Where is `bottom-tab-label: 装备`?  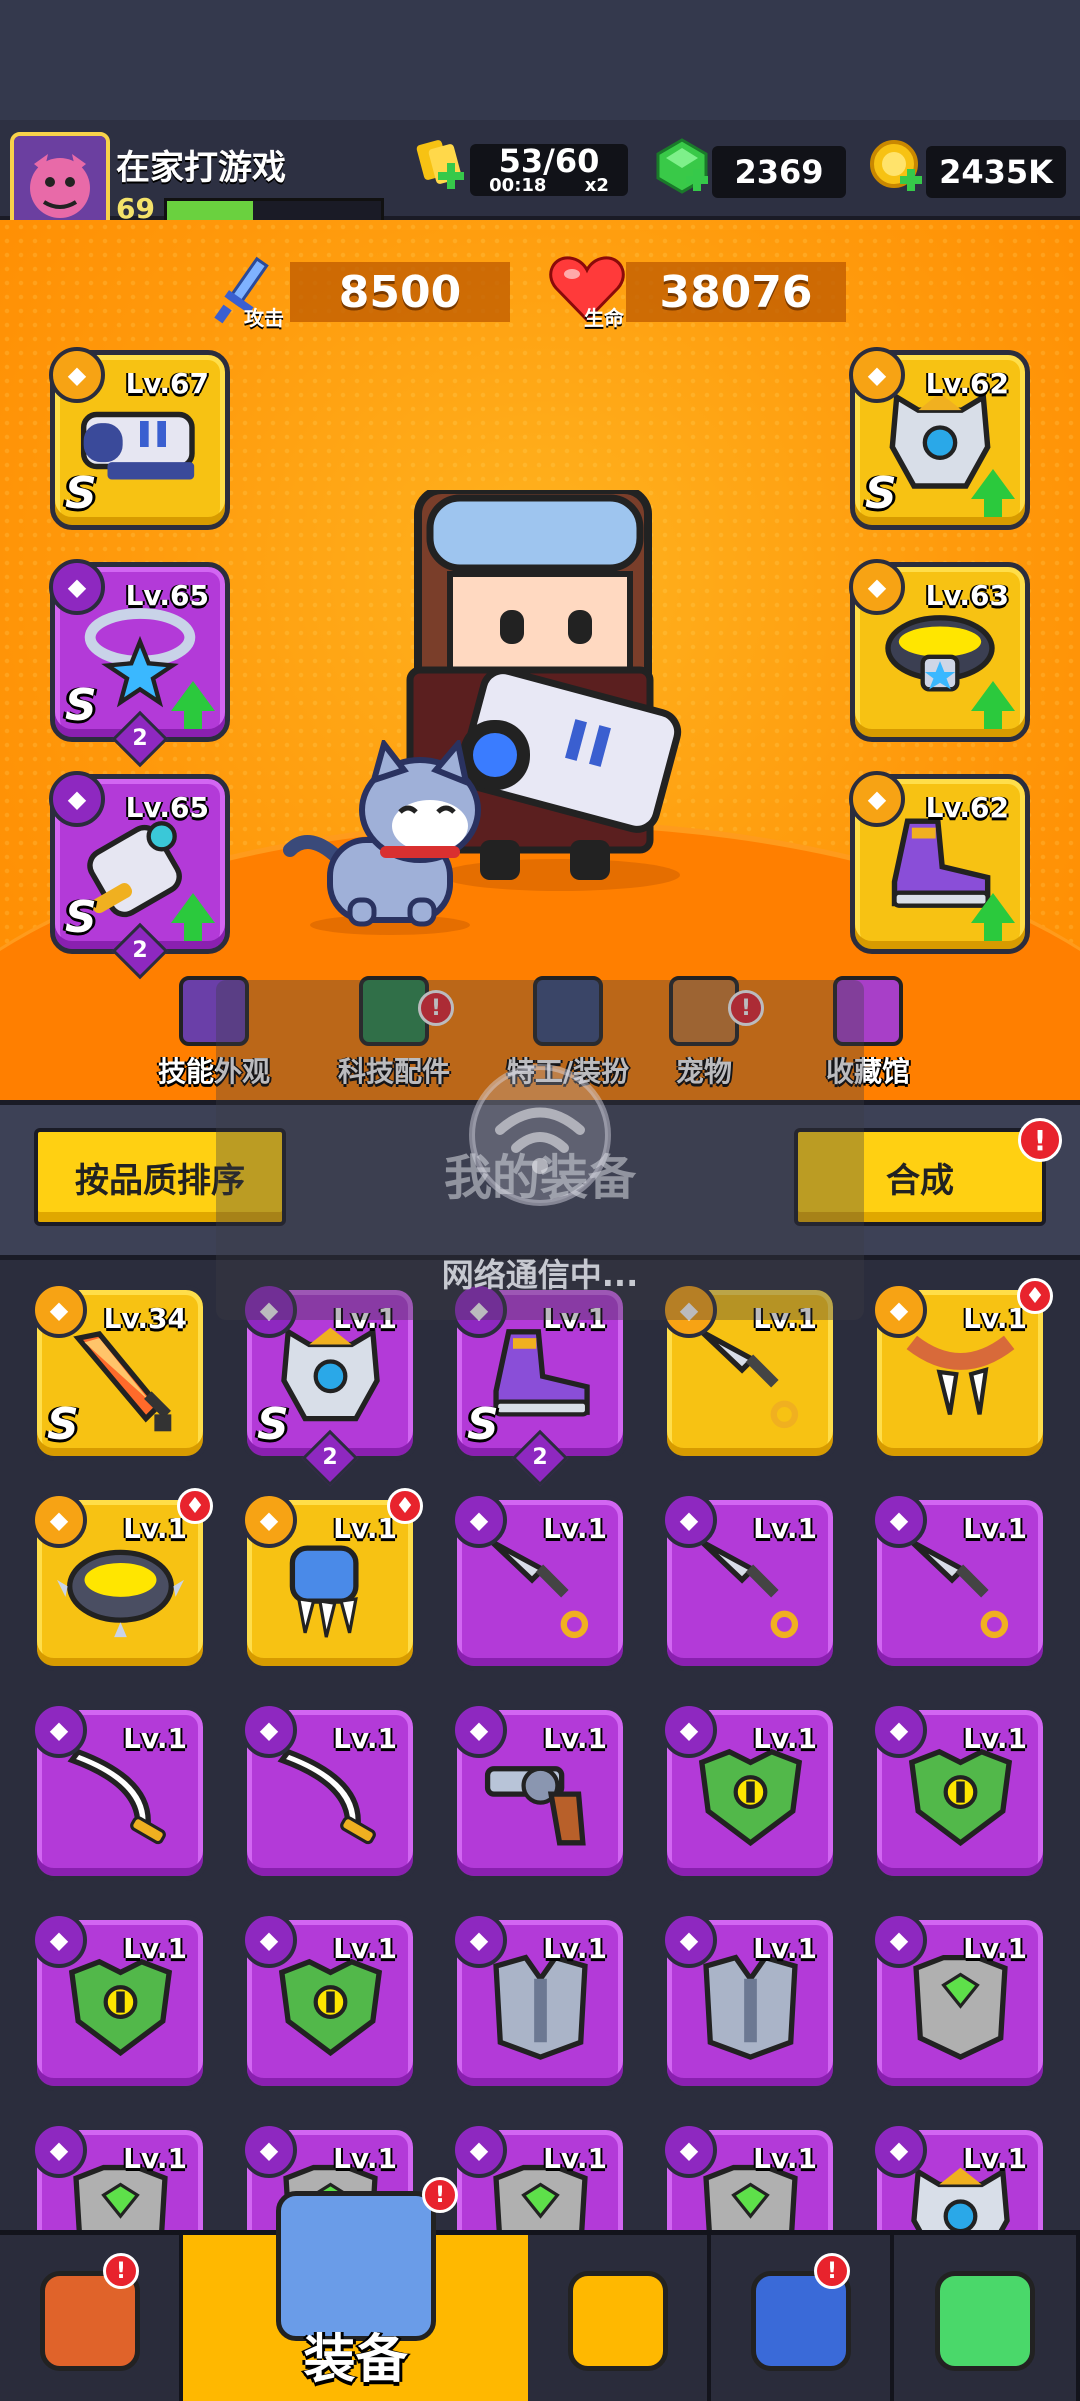
bottom-tab-label: 装备 is located at coordinates (355, 2360).